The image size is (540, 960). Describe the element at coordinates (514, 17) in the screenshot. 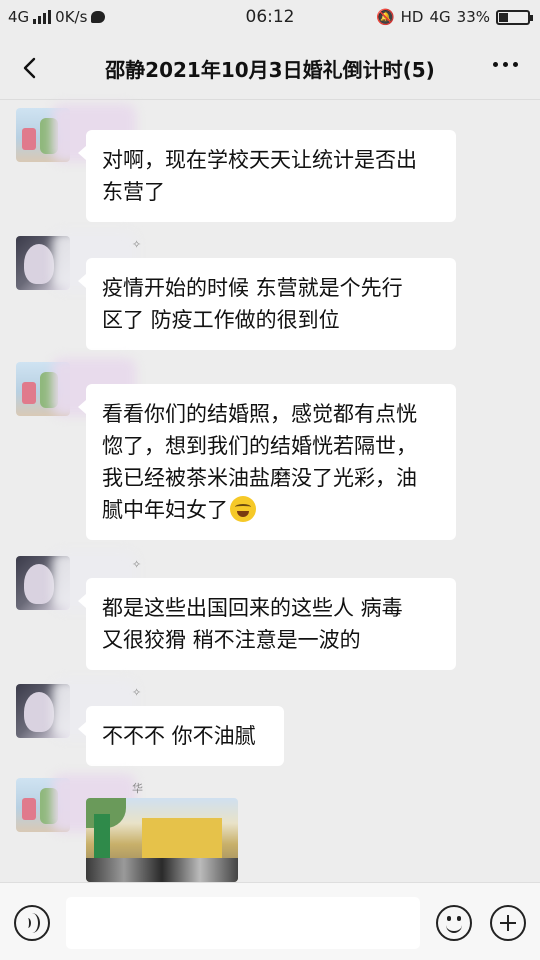

I see `battery-icon` at that location.